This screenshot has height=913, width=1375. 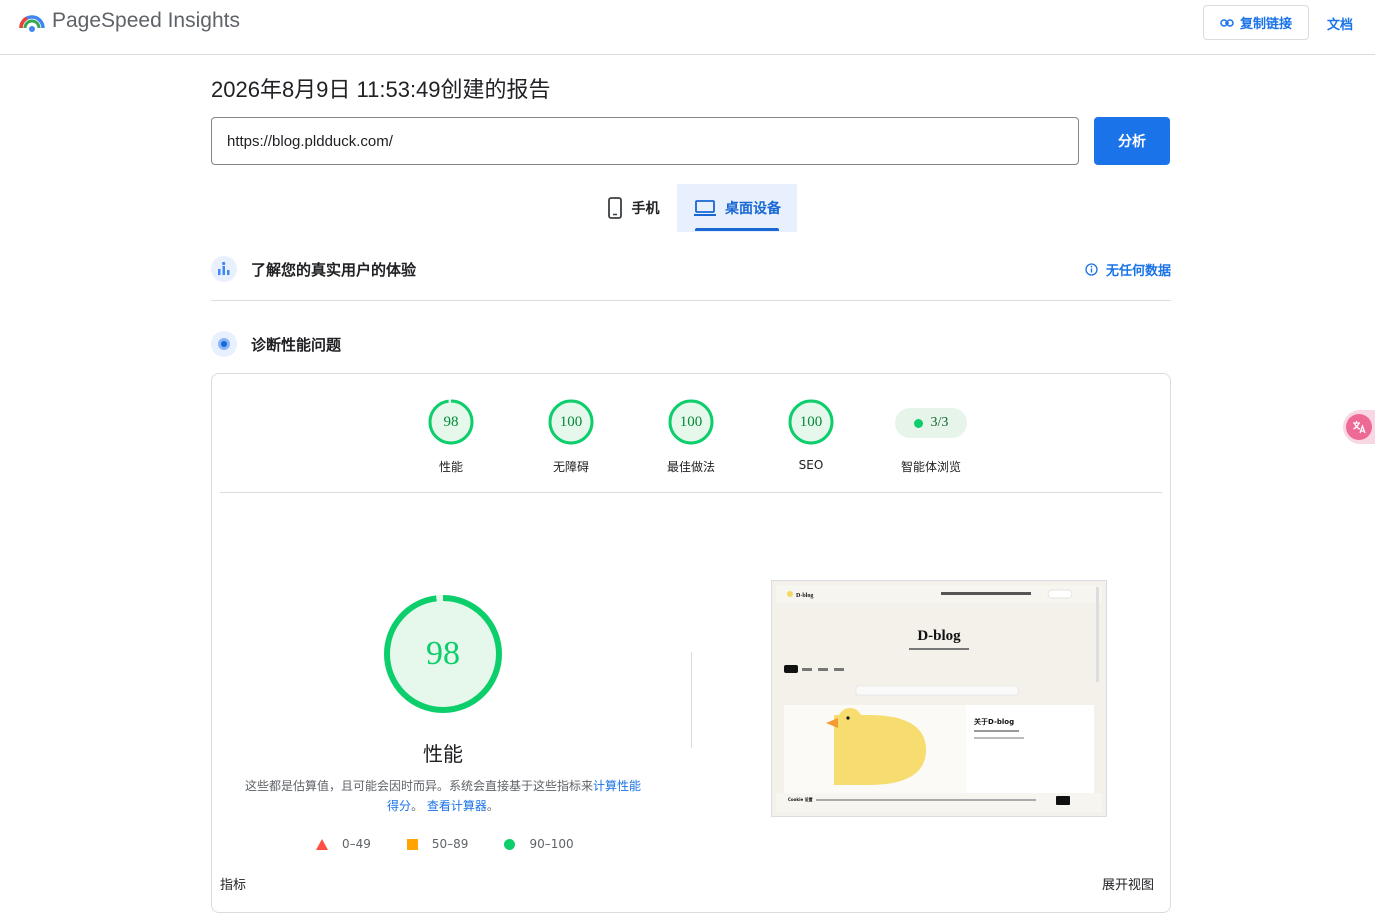 I want to click on gauge-best-practices: 100 最佳做法, so click(x=691, y=436).